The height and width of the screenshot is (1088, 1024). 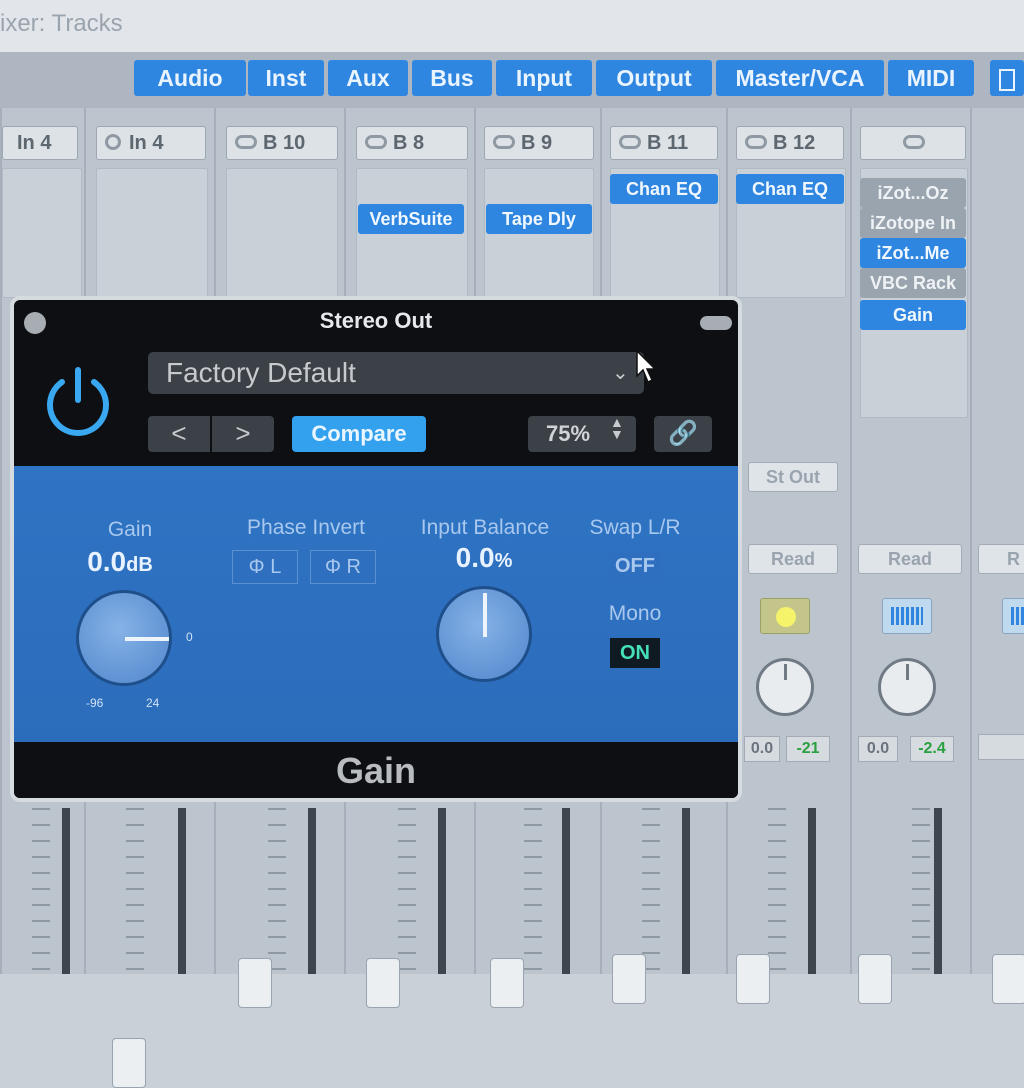 What do you see at coordinates (635, 613) in the screenshot?
I see `mono-label: Mono` at bounding box center [635, 613].